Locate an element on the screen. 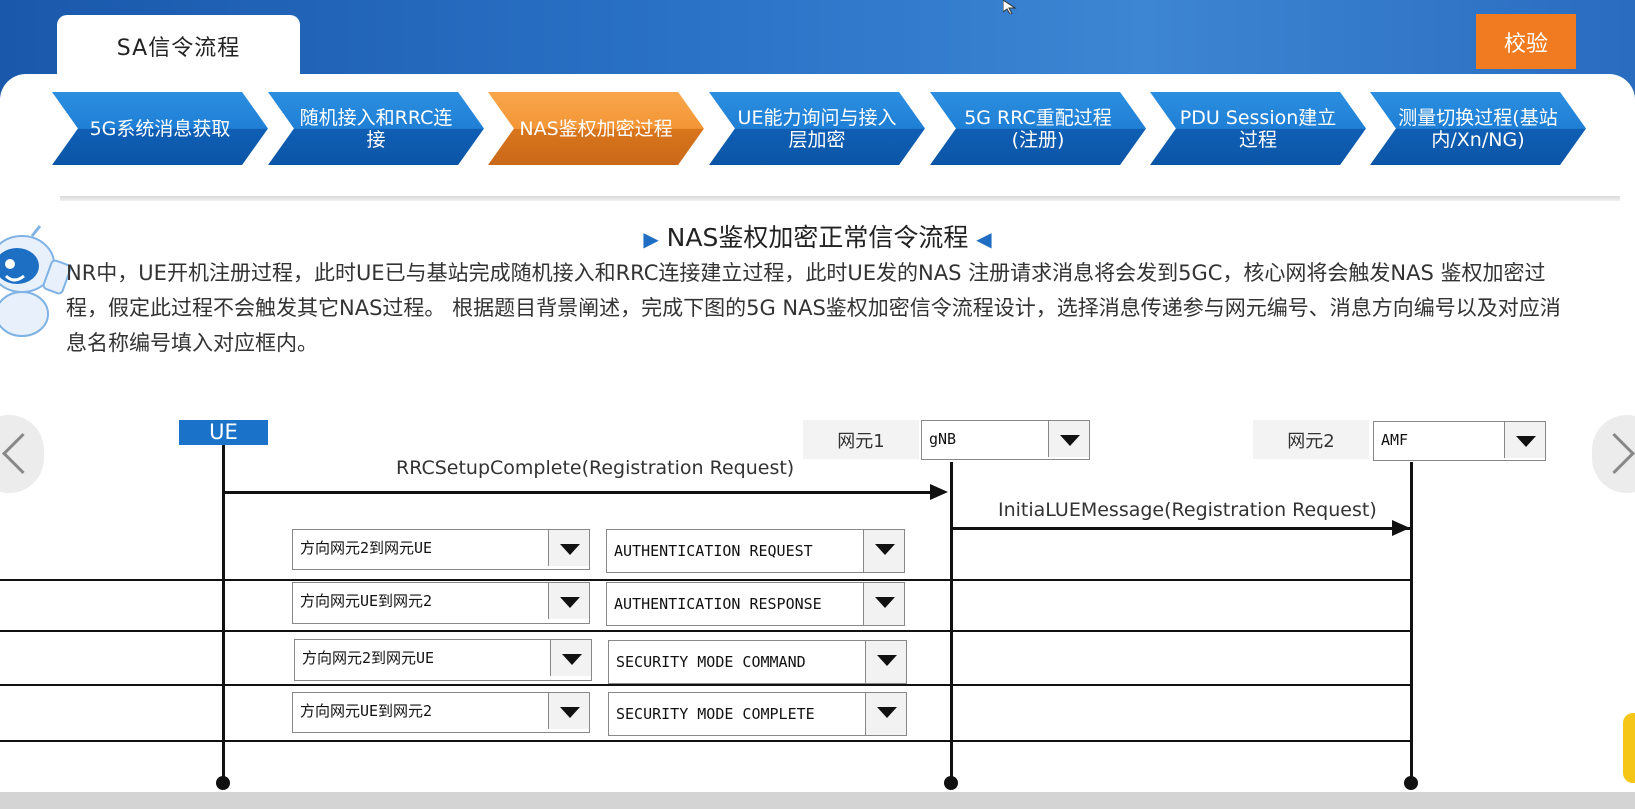 Image resolution: width=1635 pixels, height=809 pixels. direction-select-3: 方向网元2到网元UE is located at coordinates (443, 660).